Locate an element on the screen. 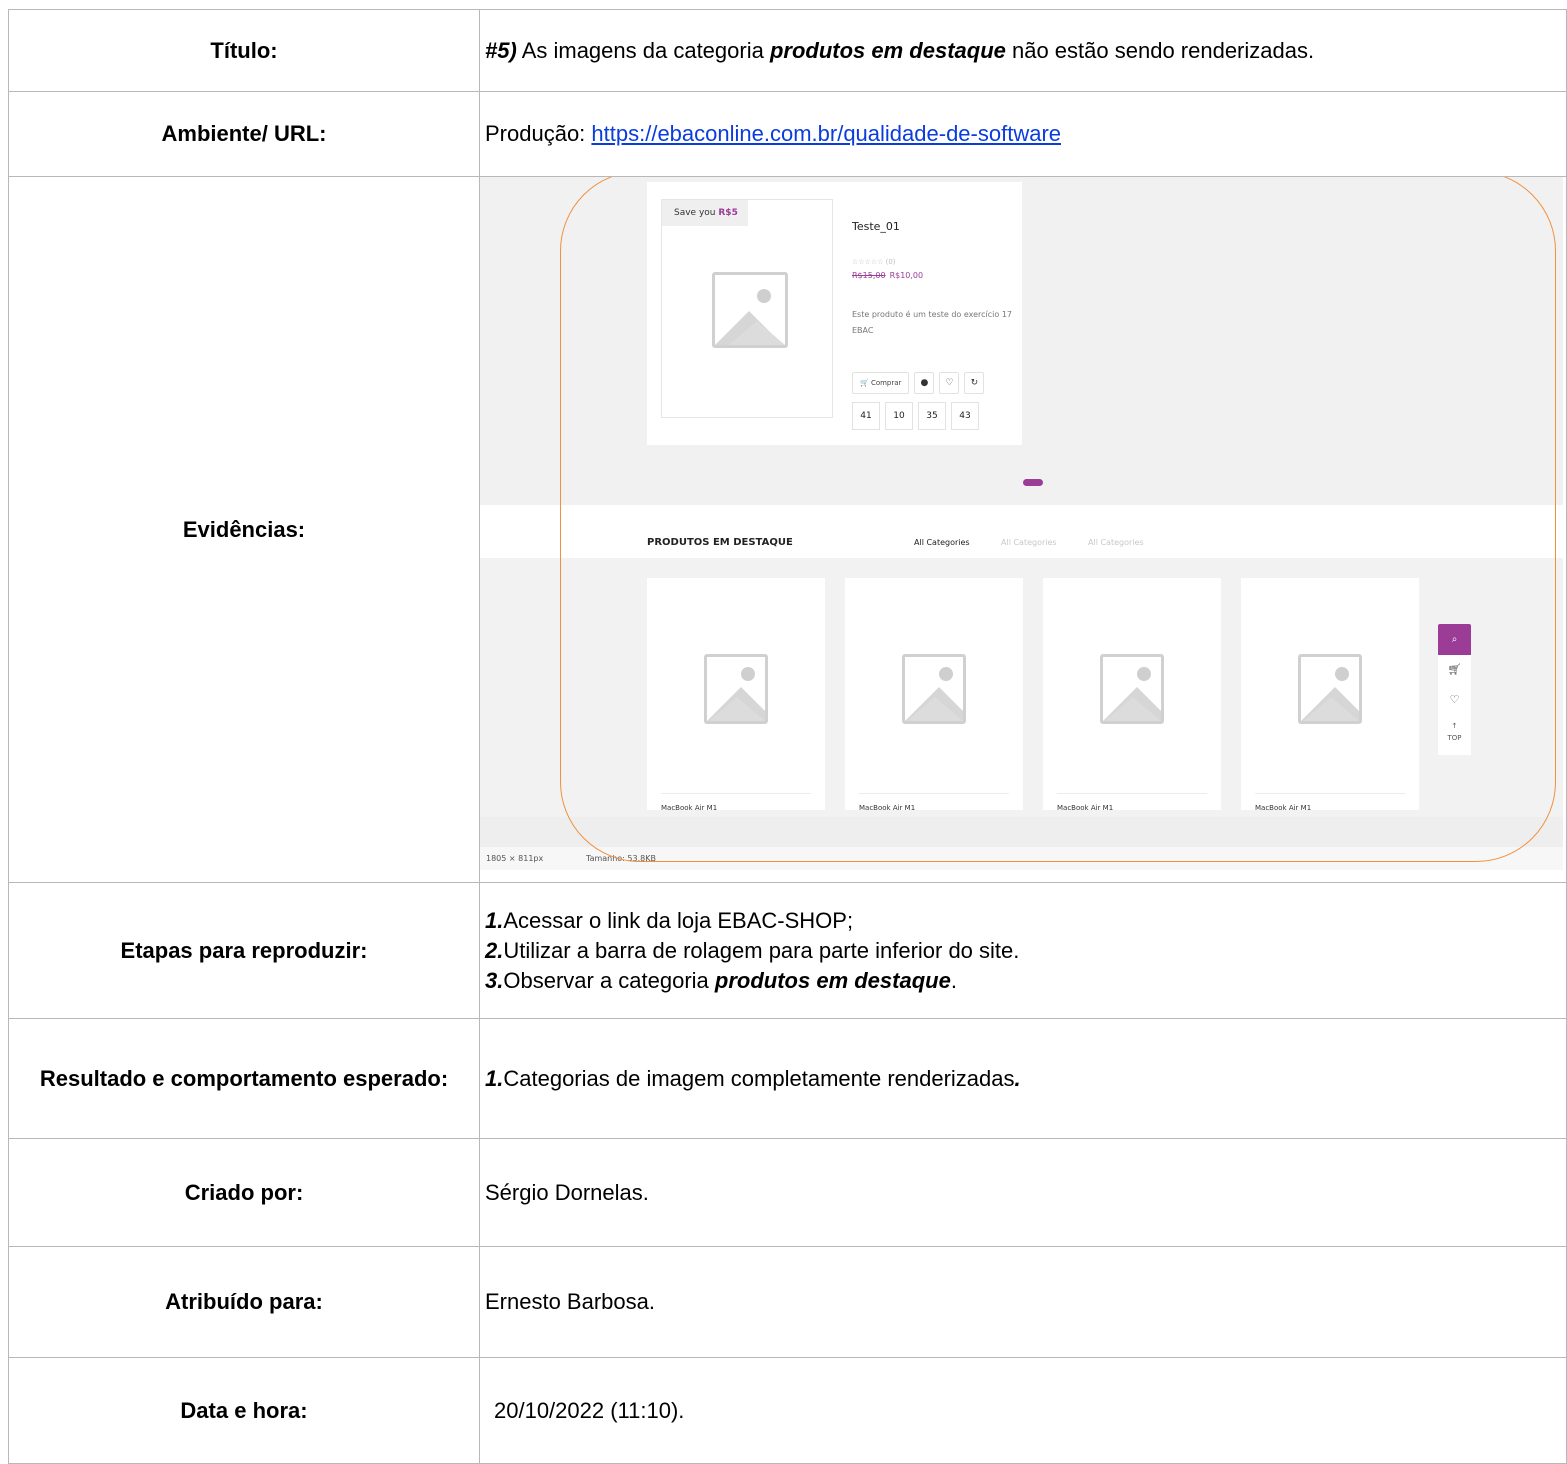  price-row: R$15,00 R$10,00 is located at coordinates (887, 275).